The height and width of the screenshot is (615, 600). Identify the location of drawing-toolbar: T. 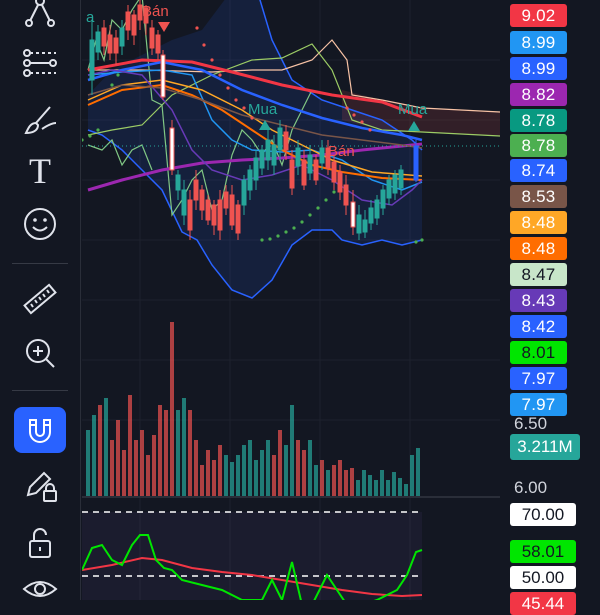
(40, 300).